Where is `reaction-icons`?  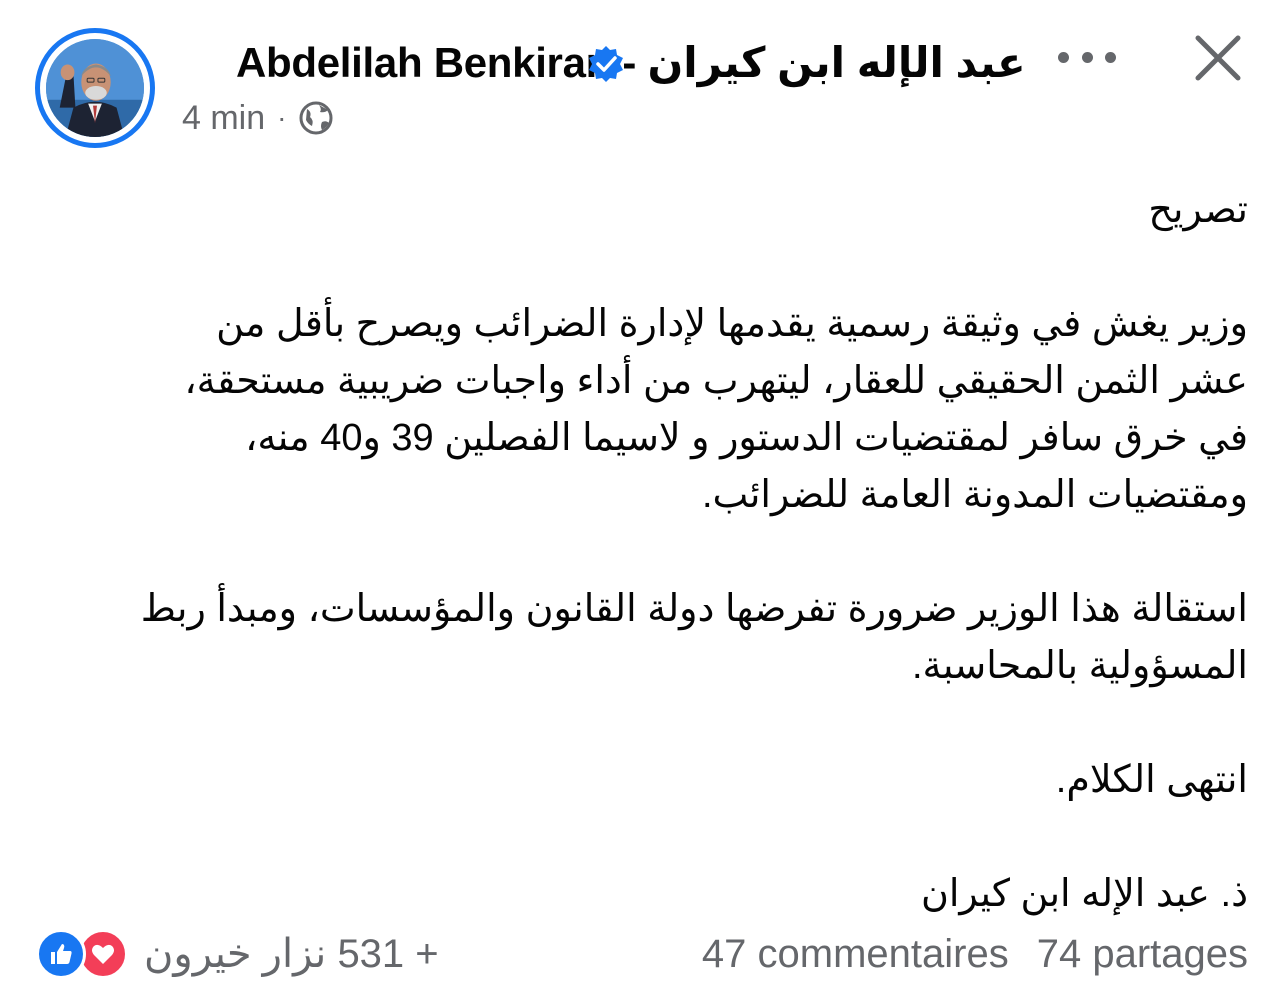 reaction-icons is located at coordinates (82, 954).